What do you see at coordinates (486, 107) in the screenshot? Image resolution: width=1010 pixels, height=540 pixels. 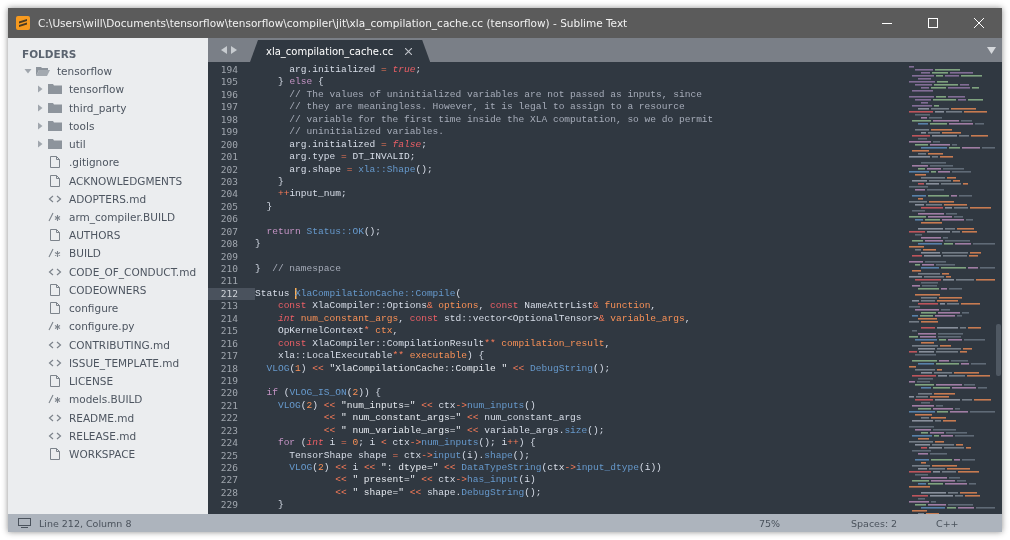 I see `code-line: // they are meaningless. However, it is legal to assign to a resource` at bounding box center [486, 107].